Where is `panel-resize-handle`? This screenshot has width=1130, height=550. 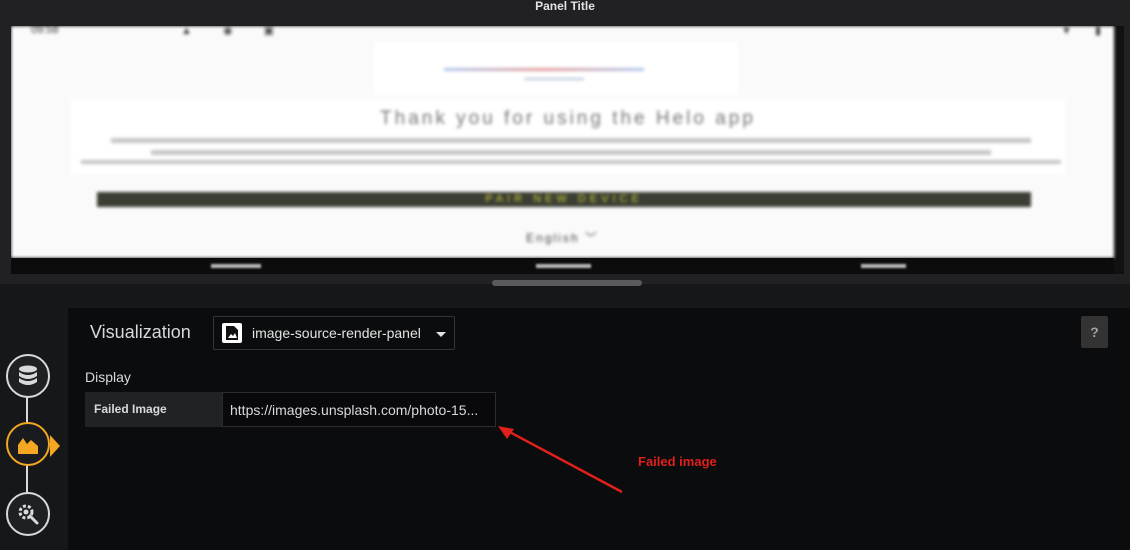
panel-resize-handle is located at coordinates (567, 283).